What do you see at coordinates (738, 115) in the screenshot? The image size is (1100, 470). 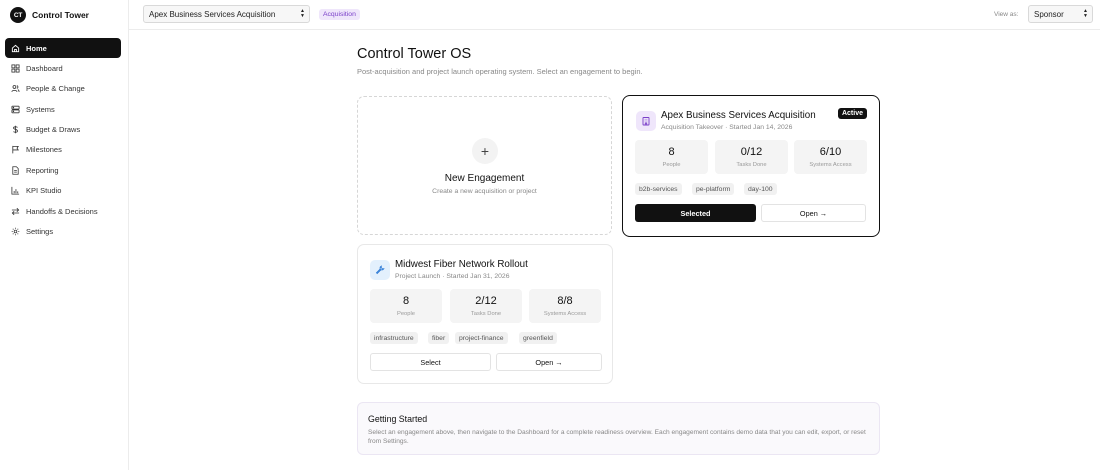 I see `engagement-name: Apex Business Services Acquisition` at bounding box center [738, 115].